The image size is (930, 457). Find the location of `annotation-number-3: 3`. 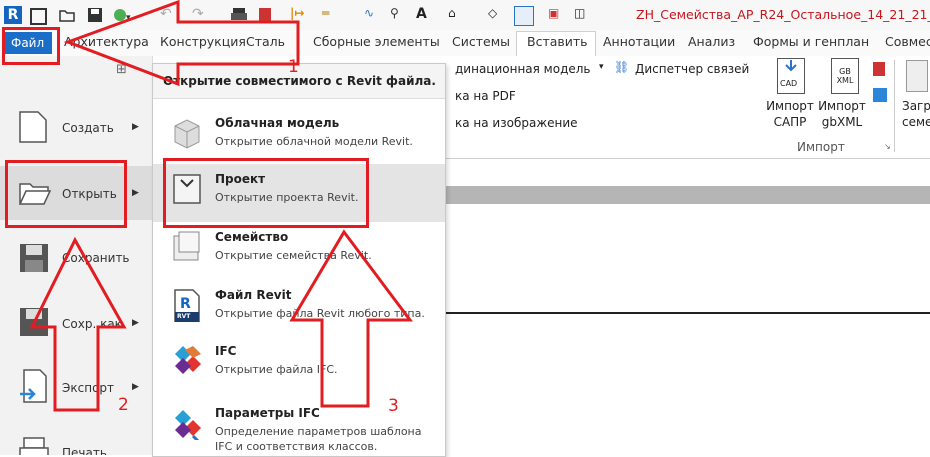

annotation-number-3: 3 is located at coordinates (393, 406).